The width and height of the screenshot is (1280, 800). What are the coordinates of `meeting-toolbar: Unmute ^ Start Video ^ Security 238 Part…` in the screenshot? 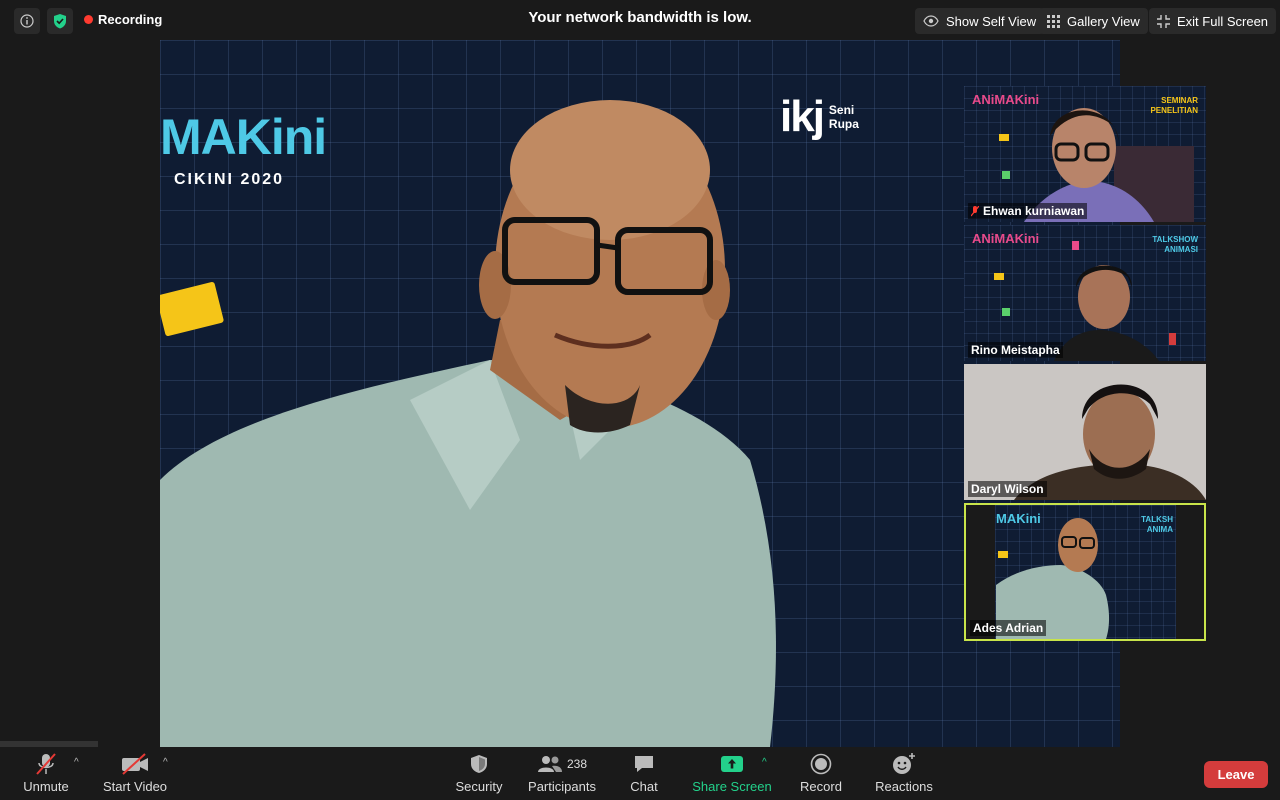 It's located at (640, 773).